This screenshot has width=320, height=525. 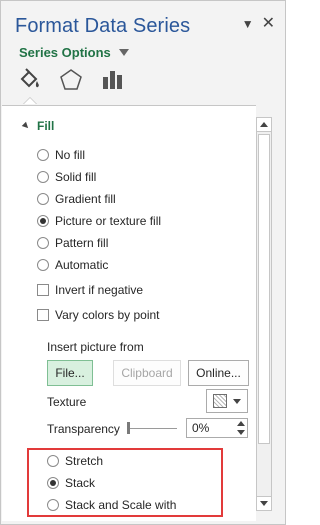 I want to click on radio-solid-fill: Solid fill, so click(x=66, y=177).